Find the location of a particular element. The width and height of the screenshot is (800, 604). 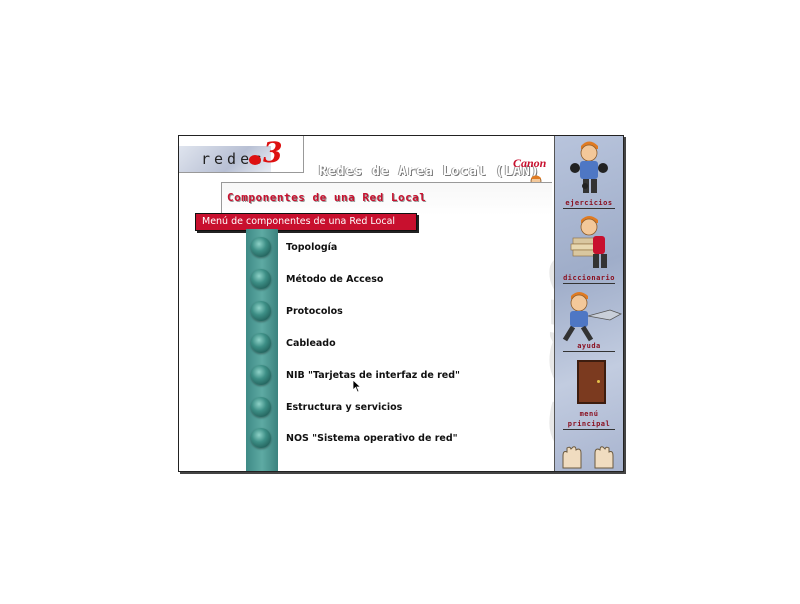

menu-item-protocolos: Protocolos is located at coordinates (351, 312).